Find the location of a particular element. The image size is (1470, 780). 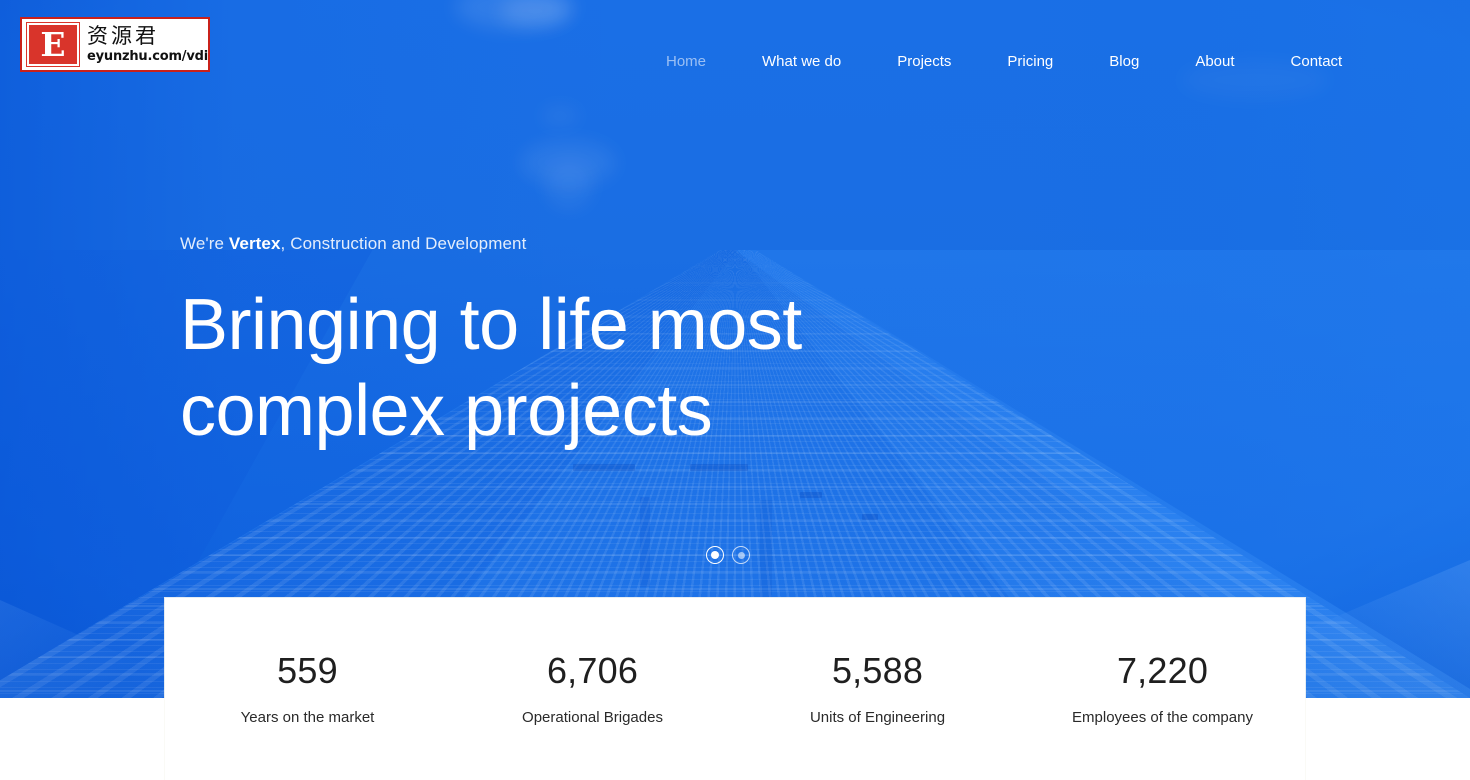

stat-item-units-of-engineering: 5,588 Units of Engineering is located at coordinates (877, 663).